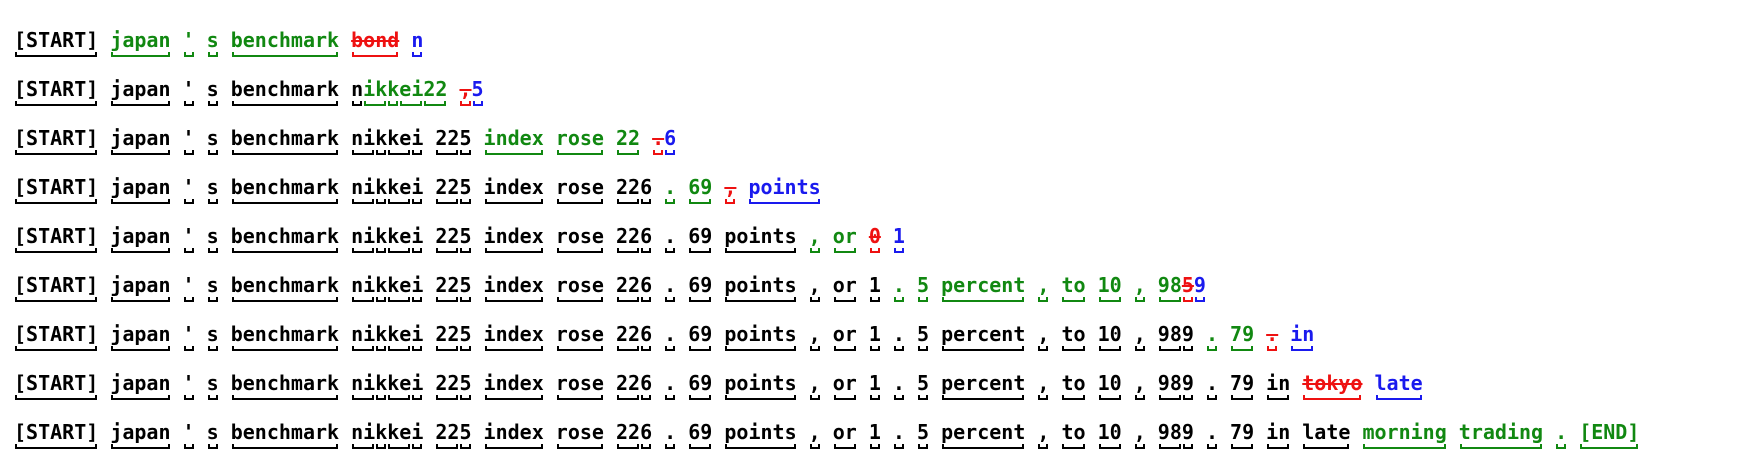 This screenshot has width=1747, height=474. I want to click on kept-token: or, so click(845, 287).